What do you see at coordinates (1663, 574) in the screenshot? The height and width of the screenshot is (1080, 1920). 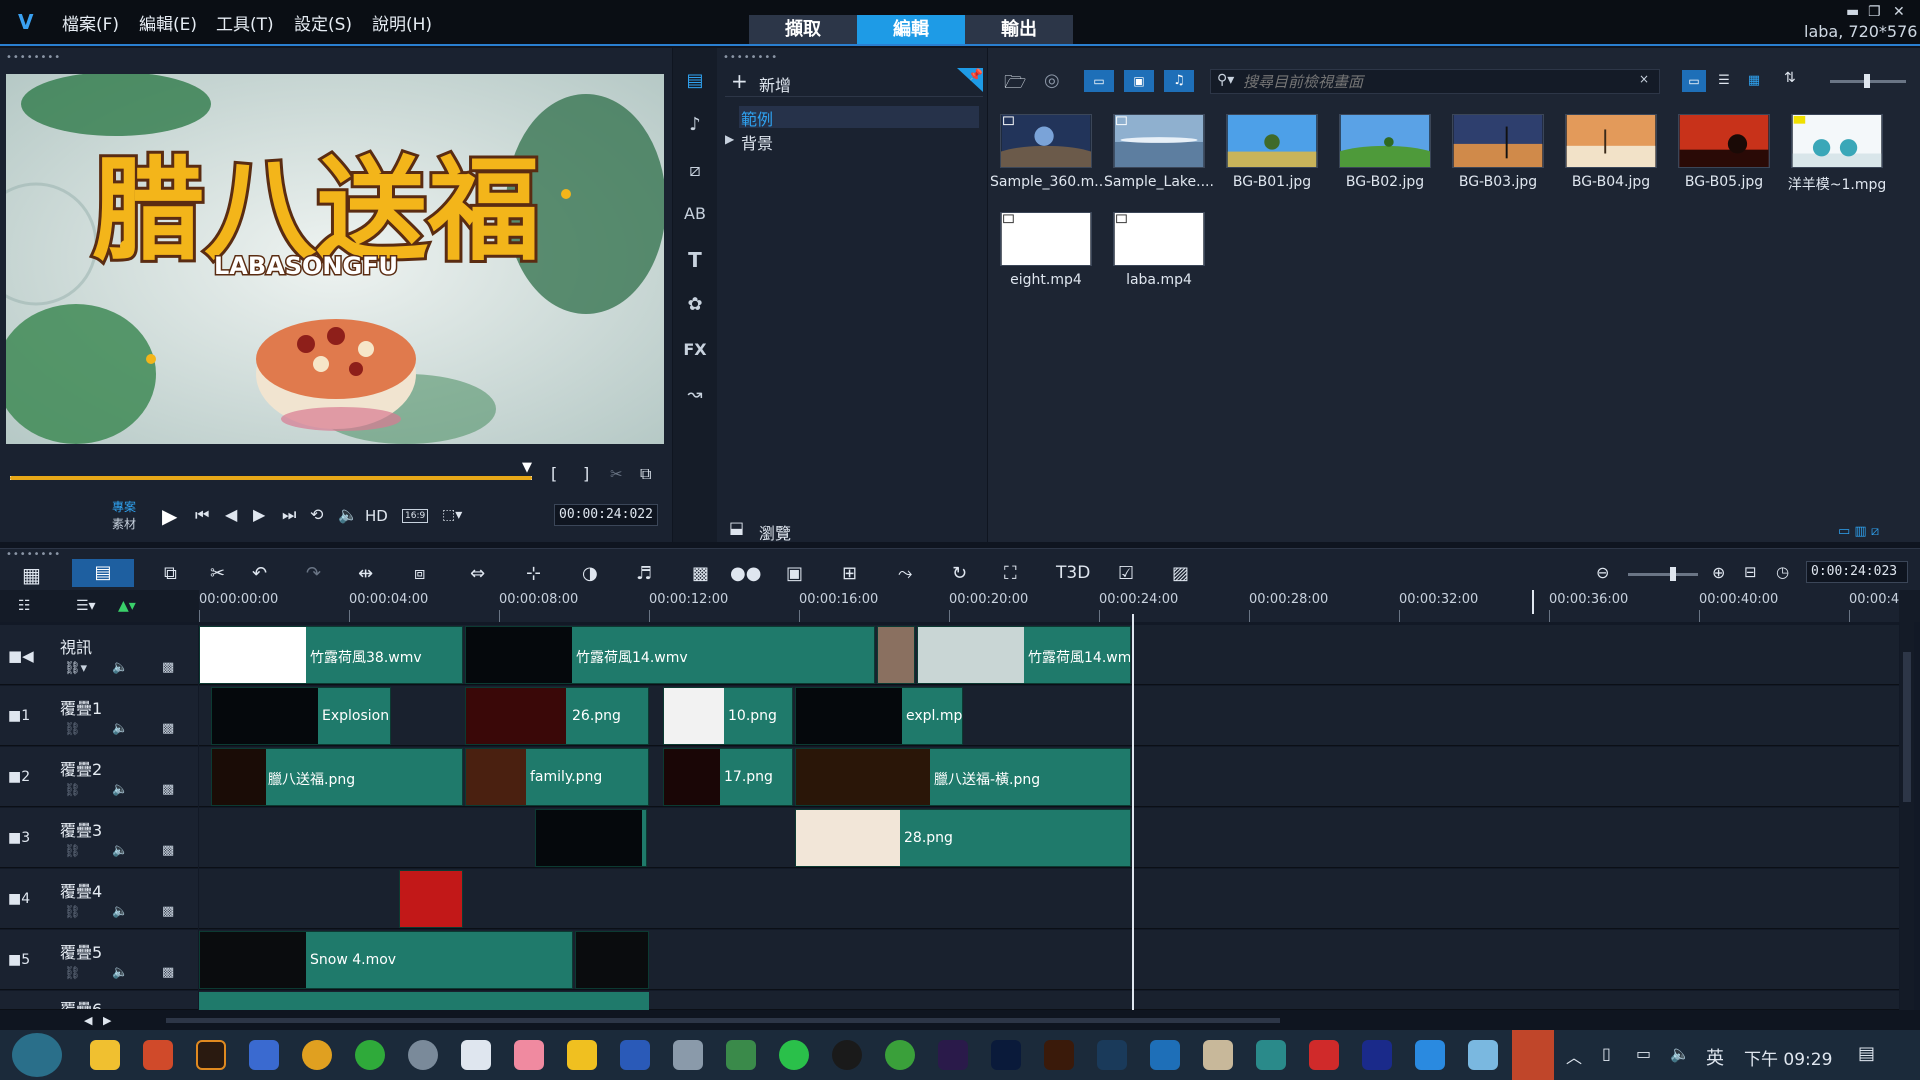 I see `zoom-slider` at bounding box center [1663, 574].